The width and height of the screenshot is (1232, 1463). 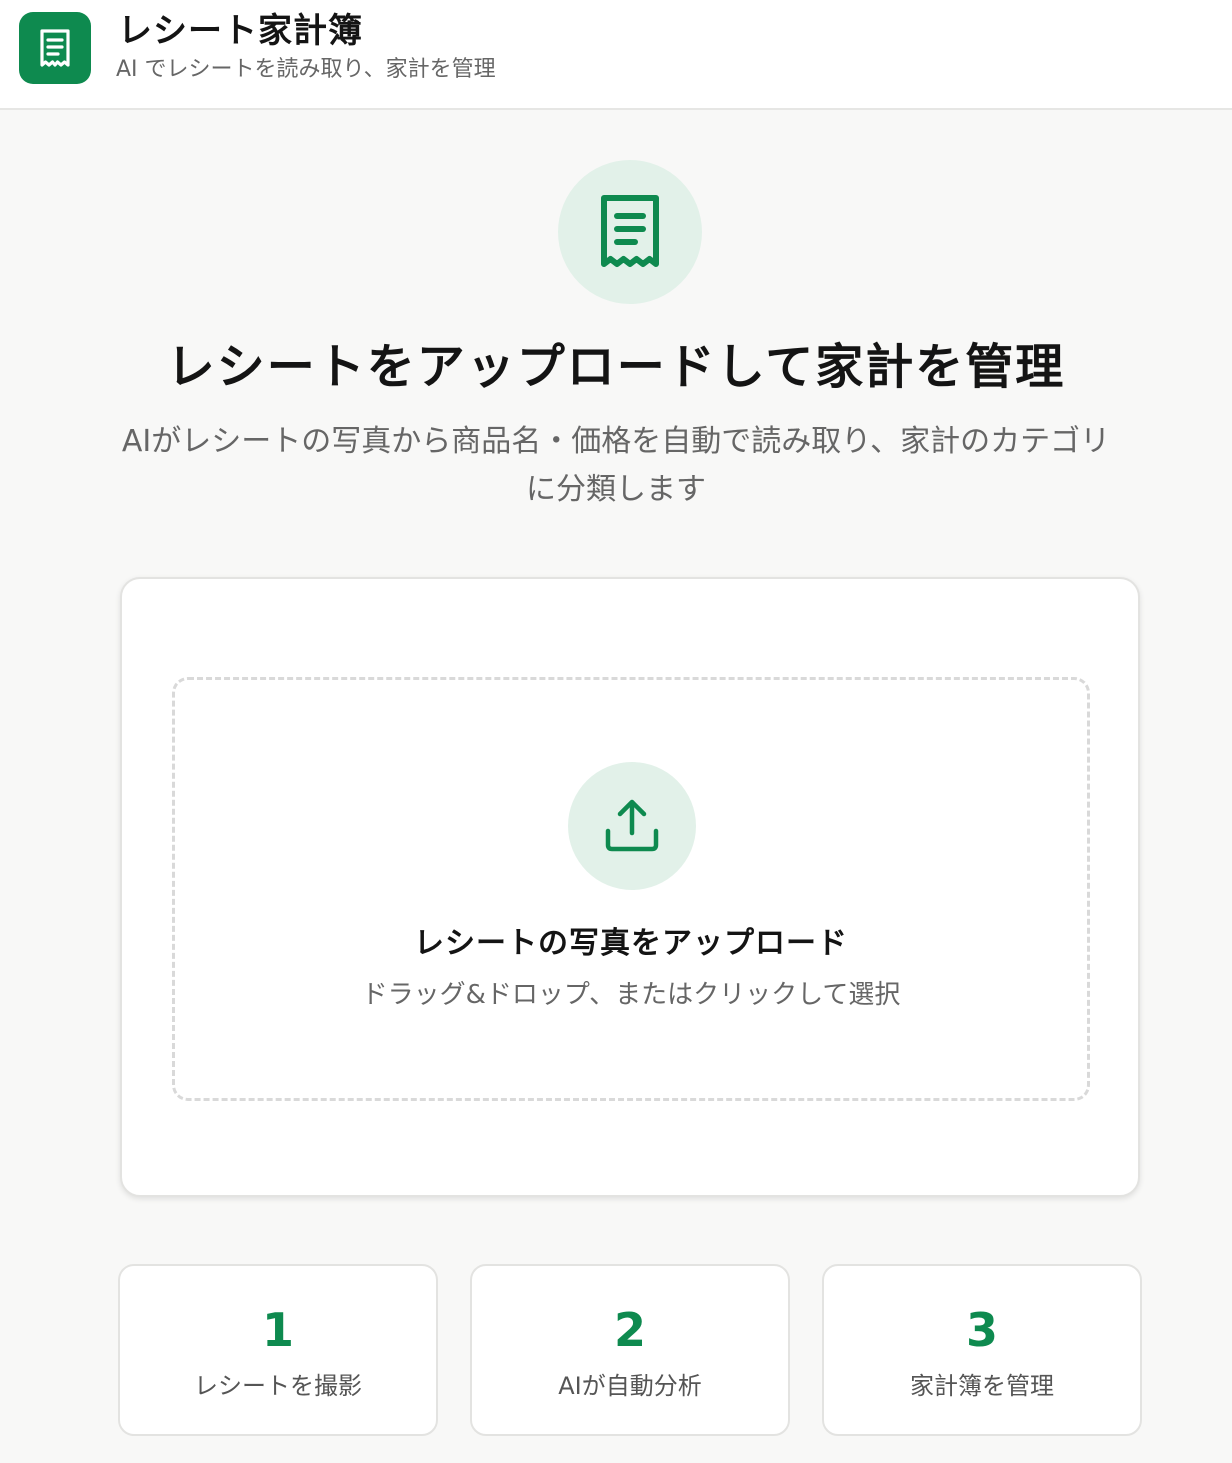 What do you see at coordinates (629, 1330) in the screenshot?
I see `step-number: 2` at bounding box center [629, 1330].